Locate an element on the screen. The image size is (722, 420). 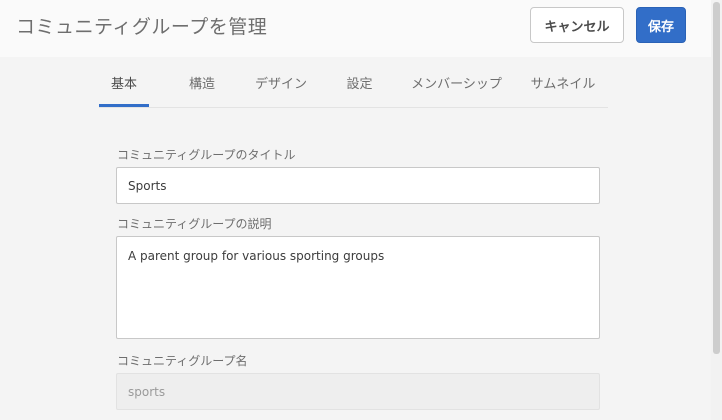
title-input: Sports is located at coordinates (358, 185).